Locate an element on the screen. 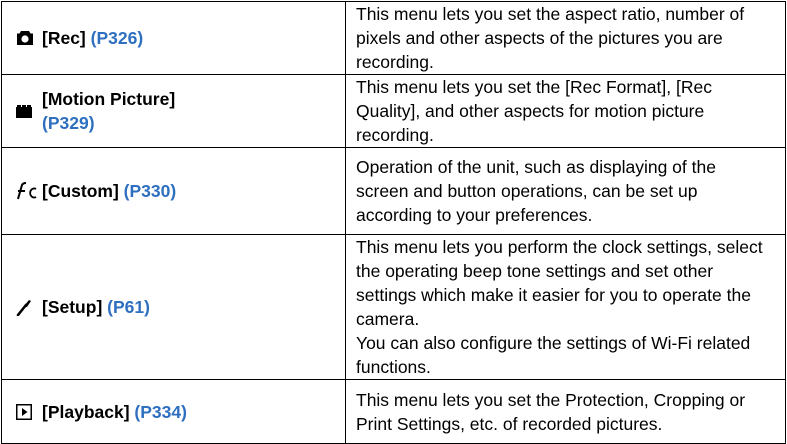 This screenshot has width=787, height=444. menu-name-cell: [Setup] (P61) is located at coordinates (173, 307).